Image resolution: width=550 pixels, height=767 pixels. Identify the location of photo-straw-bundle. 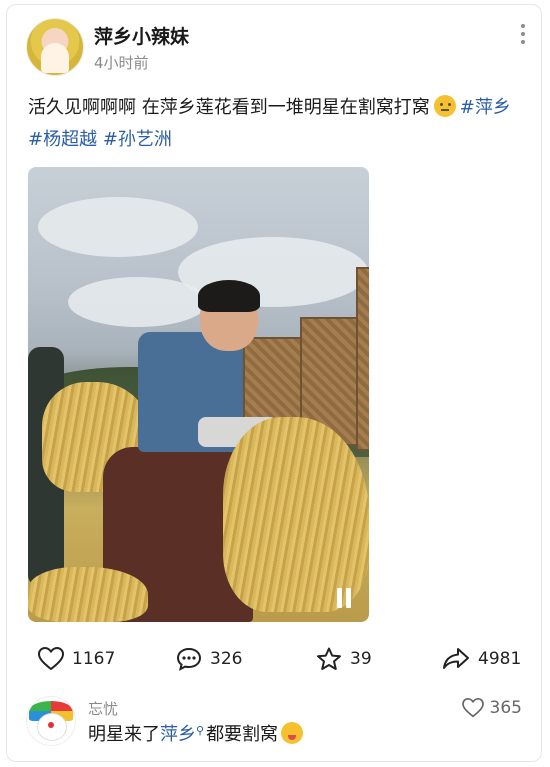
(296, 514).